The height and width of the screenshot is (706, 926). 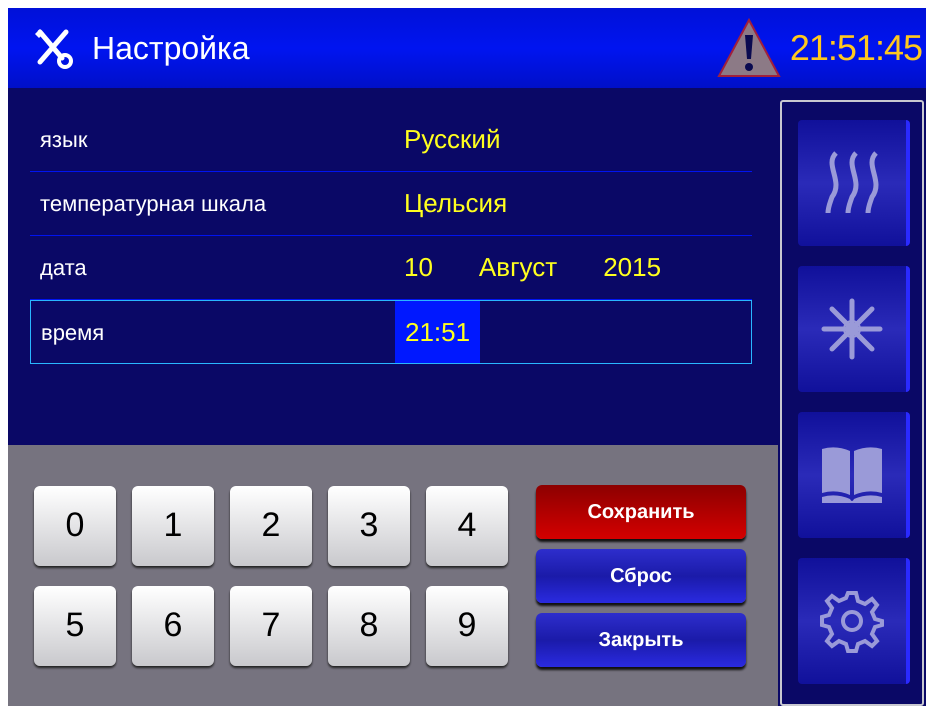 What do you see at coordinates (437, 332) in the screenshot?
I see `row-value: 21:51` at bounding box center [437, 332].